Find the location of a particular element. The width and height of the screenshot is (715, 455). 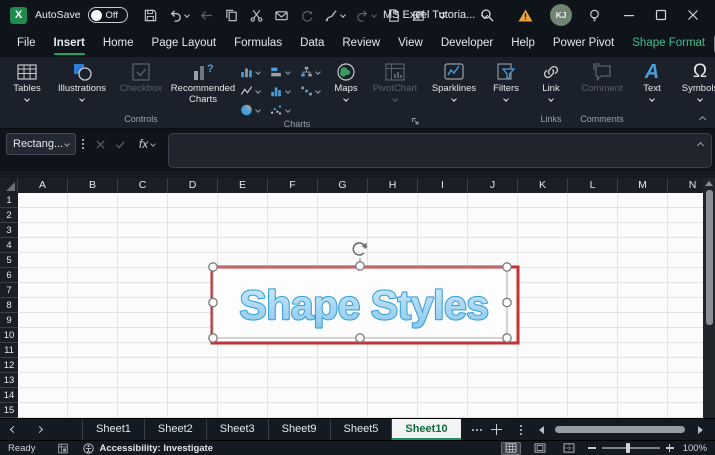

handle-top-left is located at coordinates (213, 267).